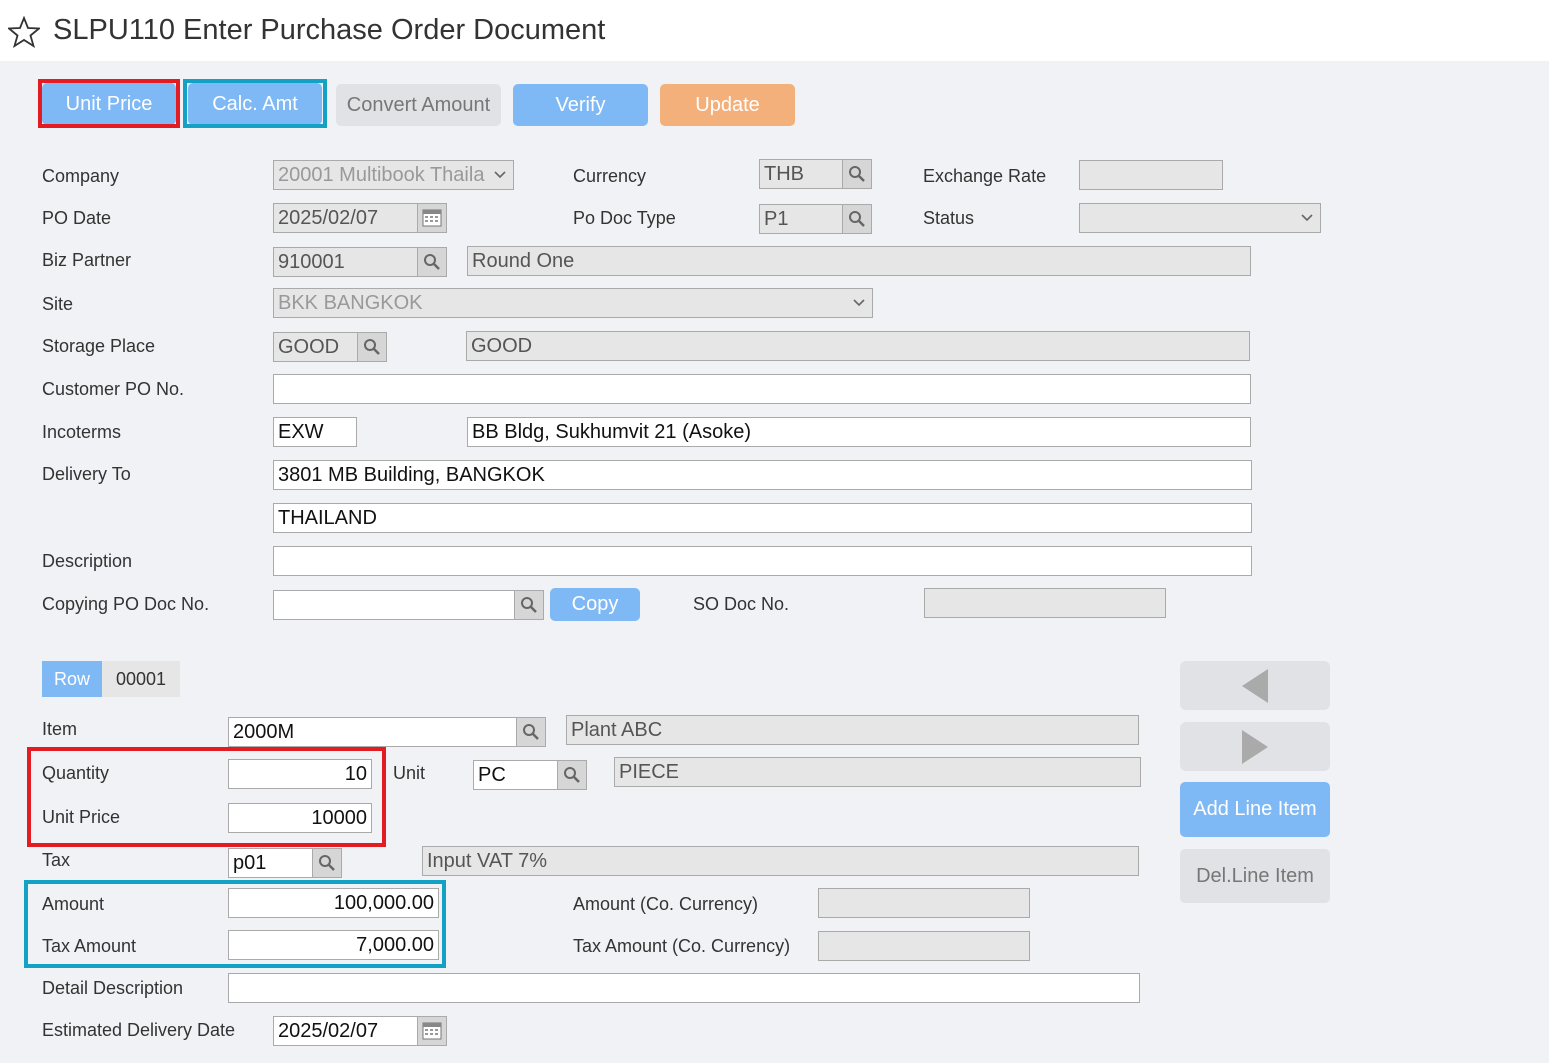 This screenshot has height=1063, width=1549. I want to click on storage-place-code-field: GOOD, so click(316, 347).